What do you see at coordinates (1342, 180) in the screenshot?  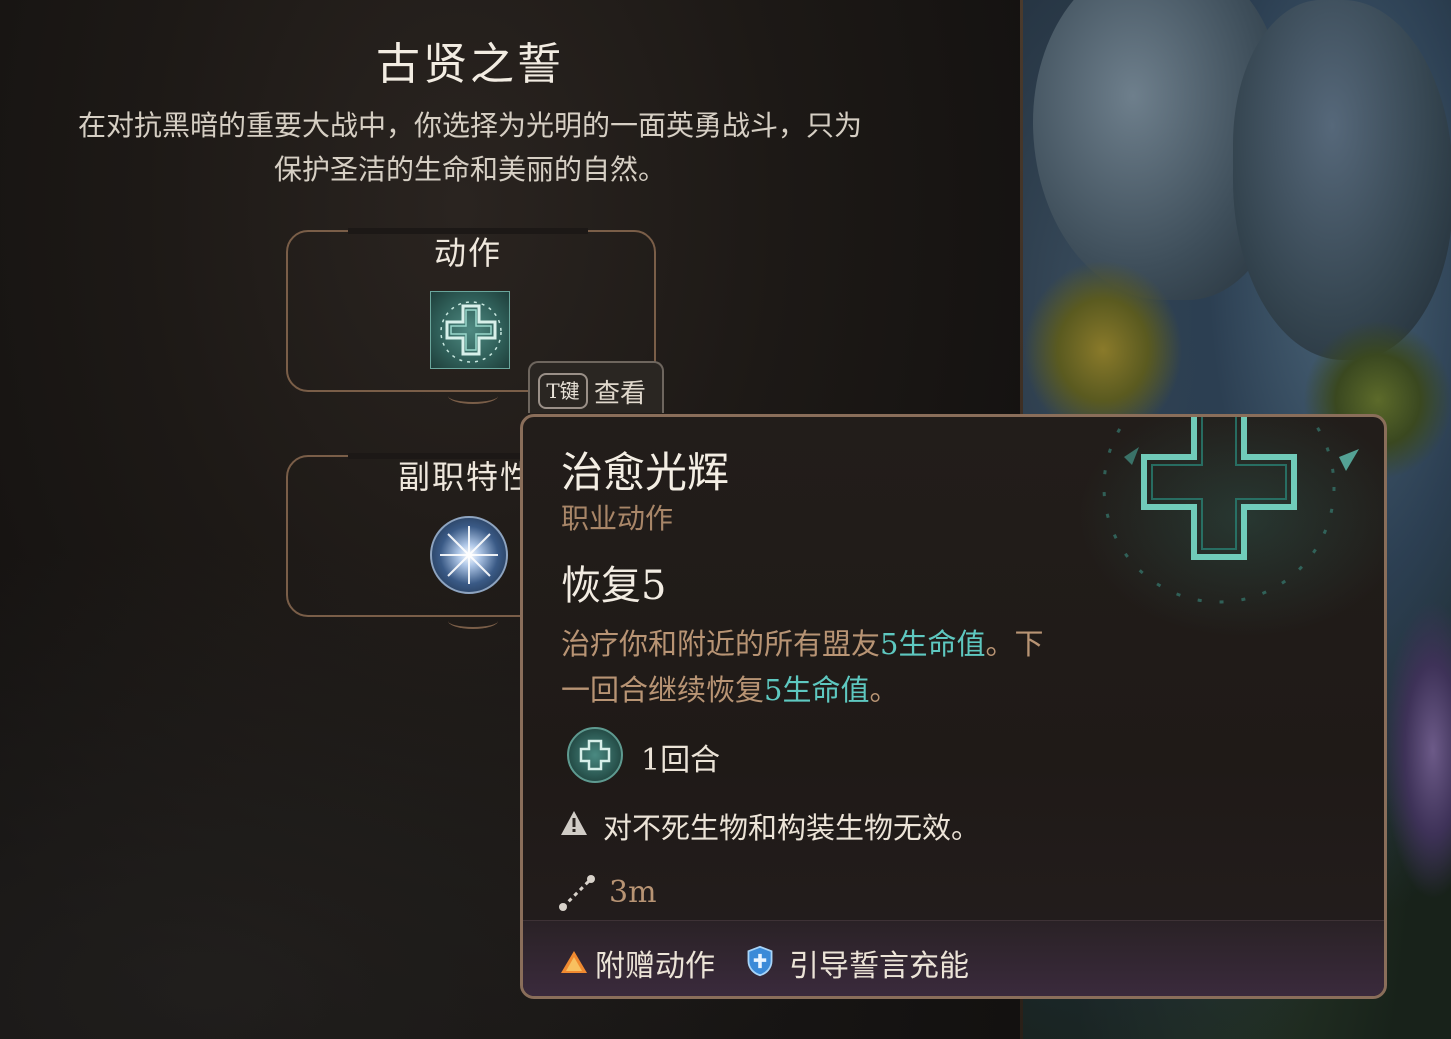 I see `rock-formation` at bounding box center [1342, 180].